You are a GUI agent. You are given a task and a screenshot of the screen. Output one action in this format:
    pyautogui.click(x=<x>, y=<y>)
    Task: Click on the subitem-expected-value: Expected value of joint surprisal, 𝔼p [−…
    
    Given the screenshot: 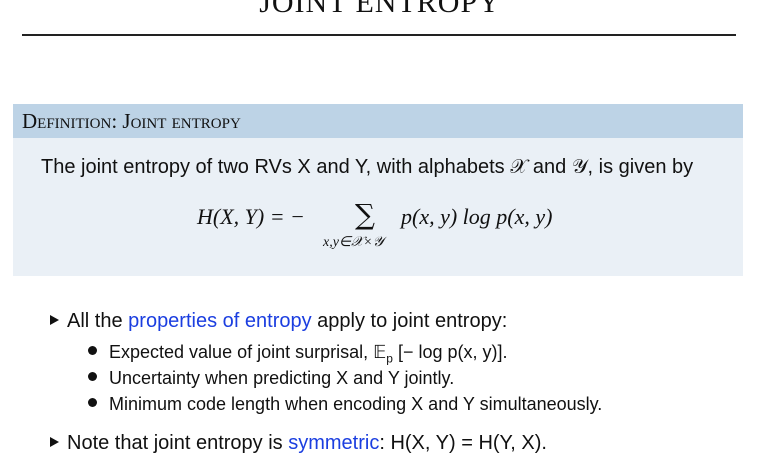 What is the action you would take?
    pyautogui.click(x=298, y=354)
    